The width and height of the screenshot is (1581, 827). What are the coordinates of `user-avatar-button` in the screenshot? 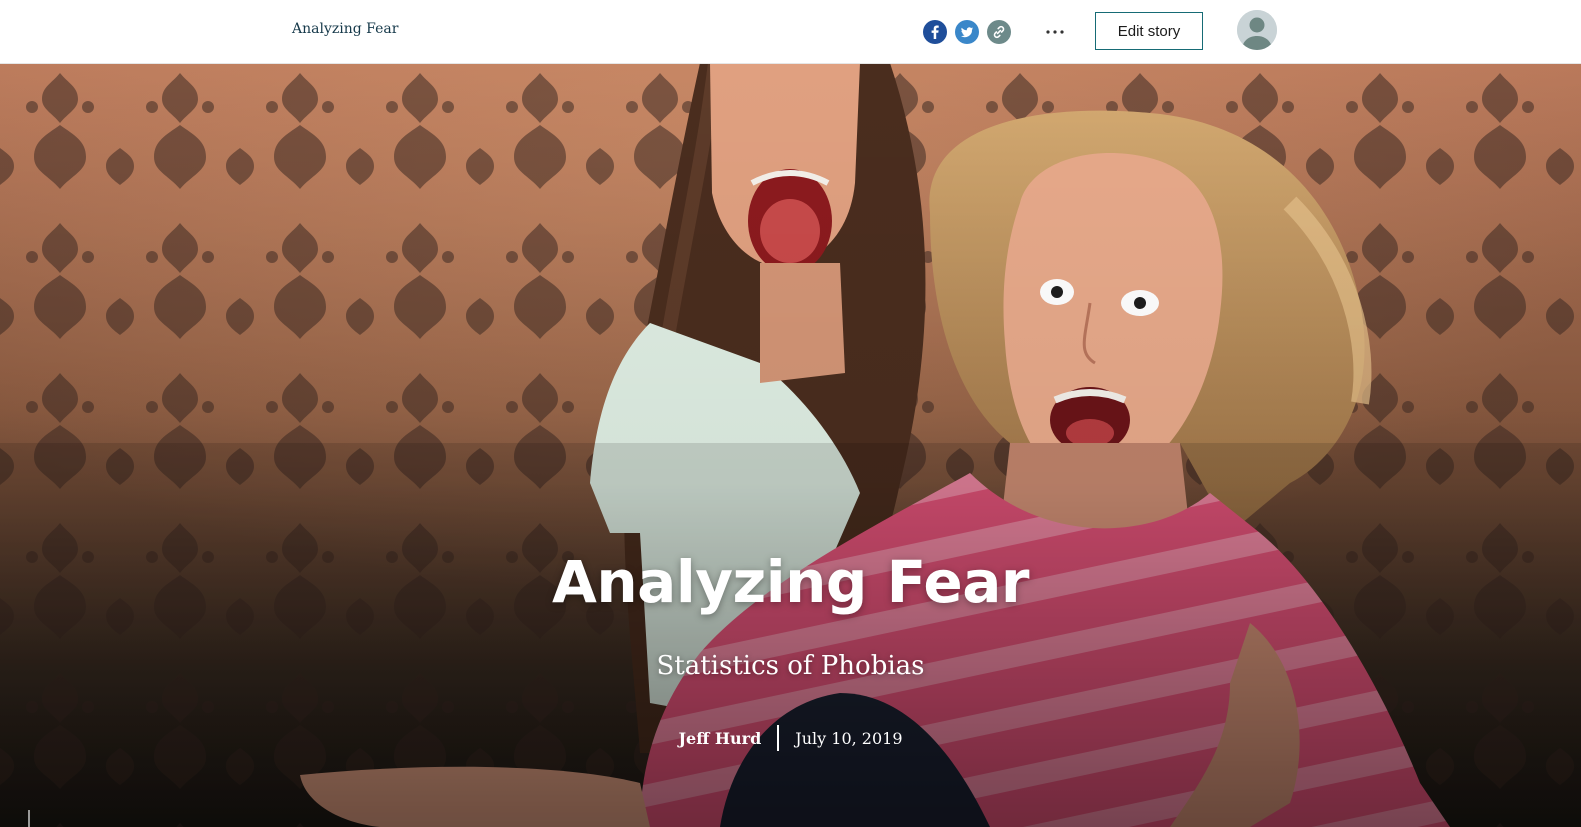 It's located at (1257, 30).